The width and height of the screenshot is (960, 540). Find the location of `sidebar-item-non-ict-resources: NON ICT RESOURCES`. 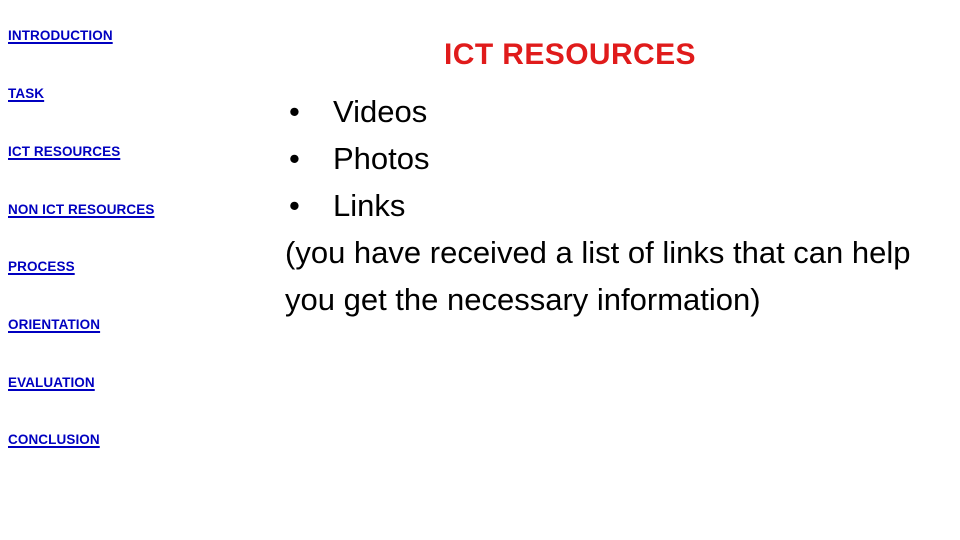

sidebar-item-non-ict-resources: NON ICT RESOURCES is located at coordinates (81, 210).